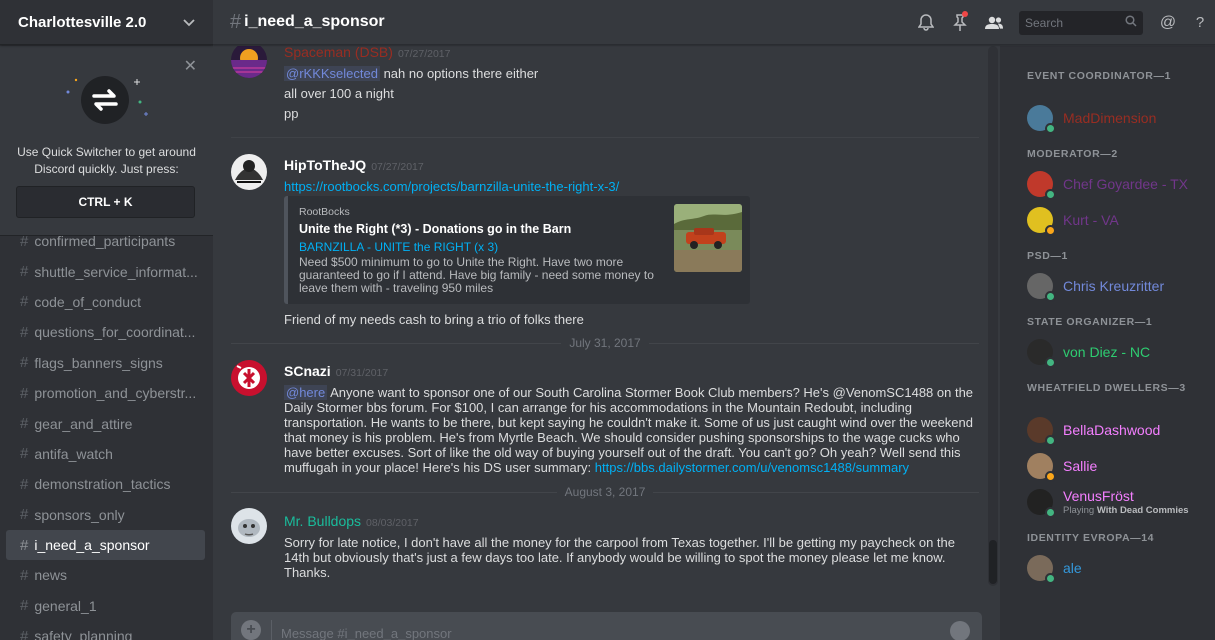 The width and height of the screenshot is (1215, 640). Describe the element at coordinates (190, 66) in the screenshot. I see `close-icon: ✕` at that location.